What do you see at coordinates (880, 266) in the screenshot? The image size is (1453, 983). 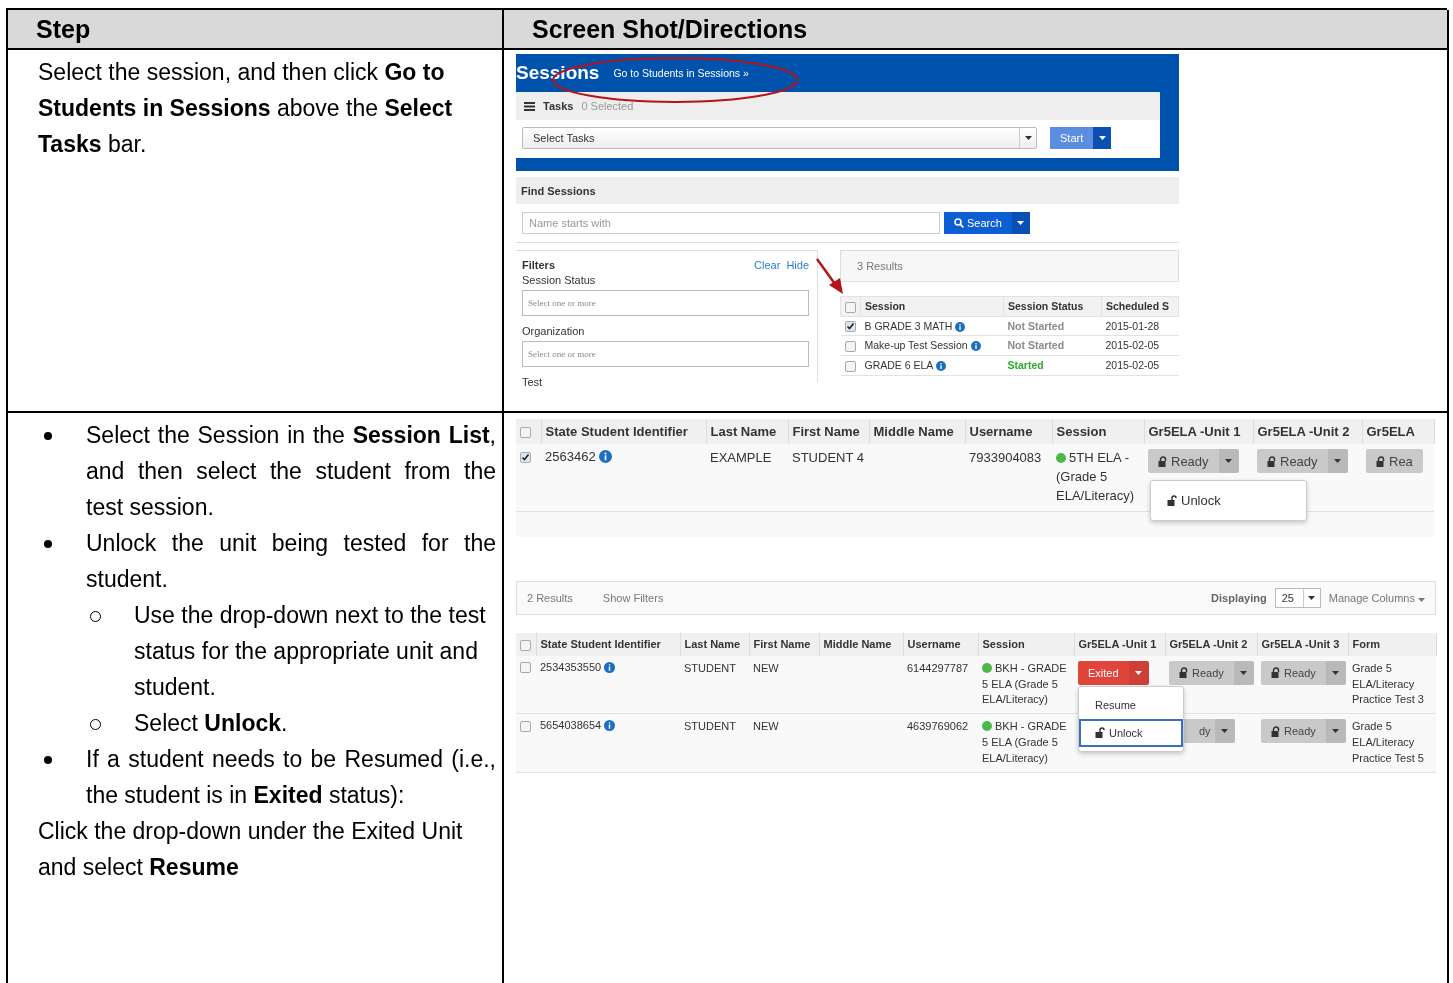 I see `results-count: 3 Results` at bounding box center [880, 266].